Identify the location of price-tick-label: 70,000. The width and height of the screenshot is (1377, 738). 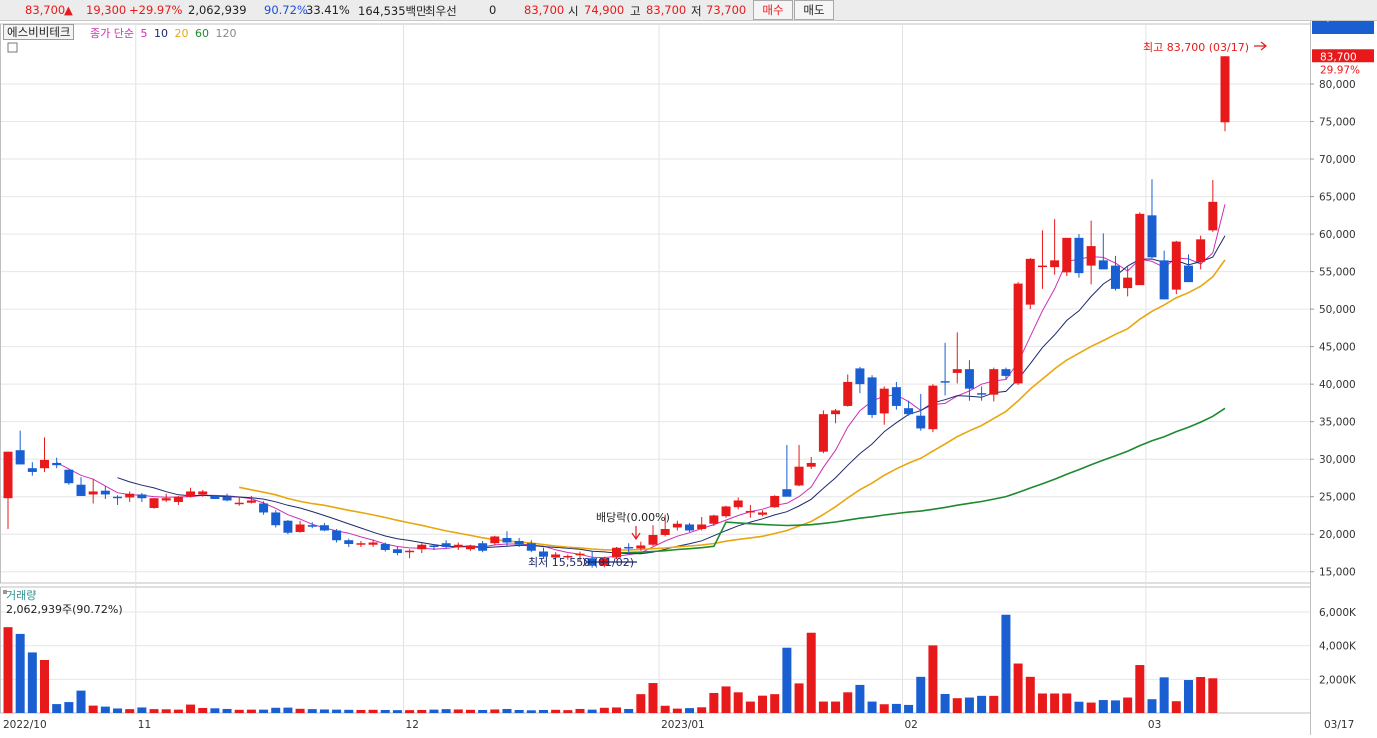
(1337, 160).